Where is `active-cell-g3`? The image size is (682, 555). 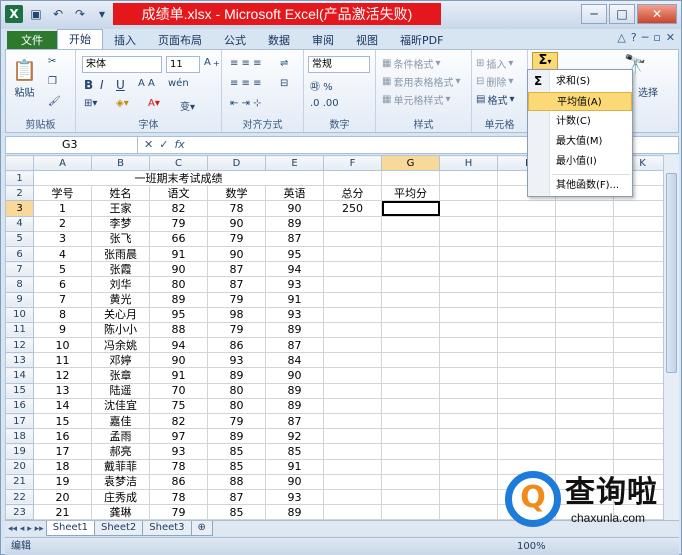 active-cell-g3 is located at coordinates (410, 208).